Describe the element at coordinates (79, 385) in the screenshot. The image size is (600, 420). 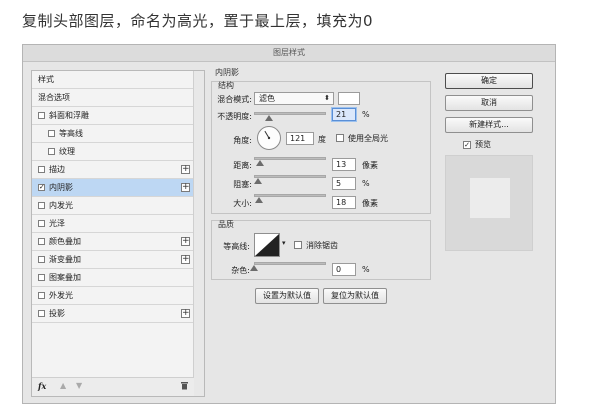
I see `arrow-down-icon: ▼` at that location.